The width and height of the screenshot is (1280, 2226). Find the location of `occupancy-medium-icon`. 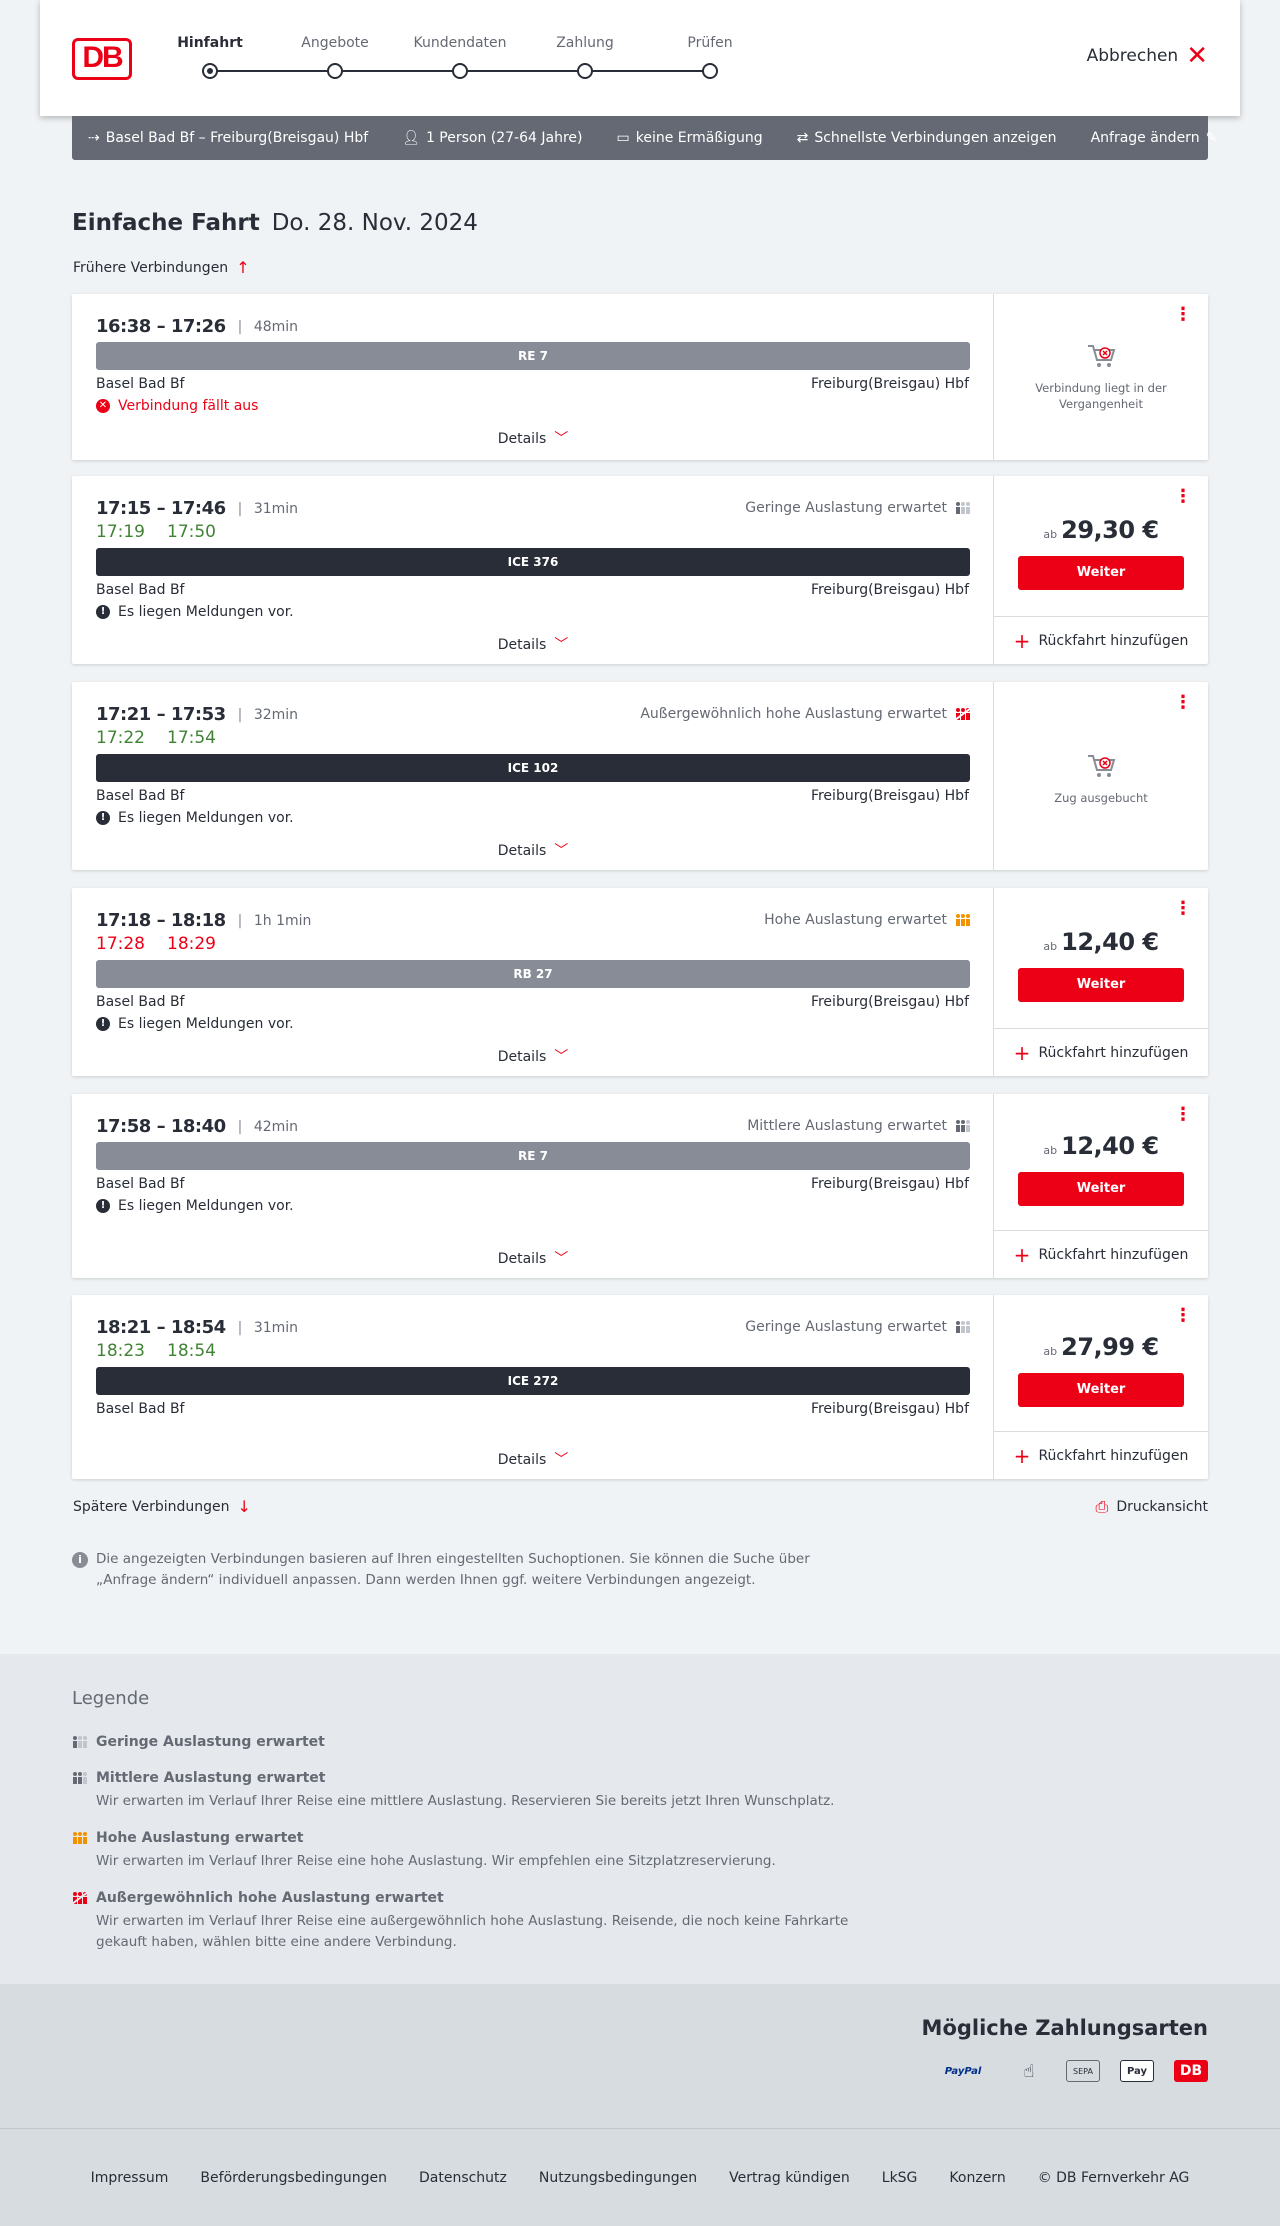

occupancy-medium-icon is located at coordinates (963, 1126).